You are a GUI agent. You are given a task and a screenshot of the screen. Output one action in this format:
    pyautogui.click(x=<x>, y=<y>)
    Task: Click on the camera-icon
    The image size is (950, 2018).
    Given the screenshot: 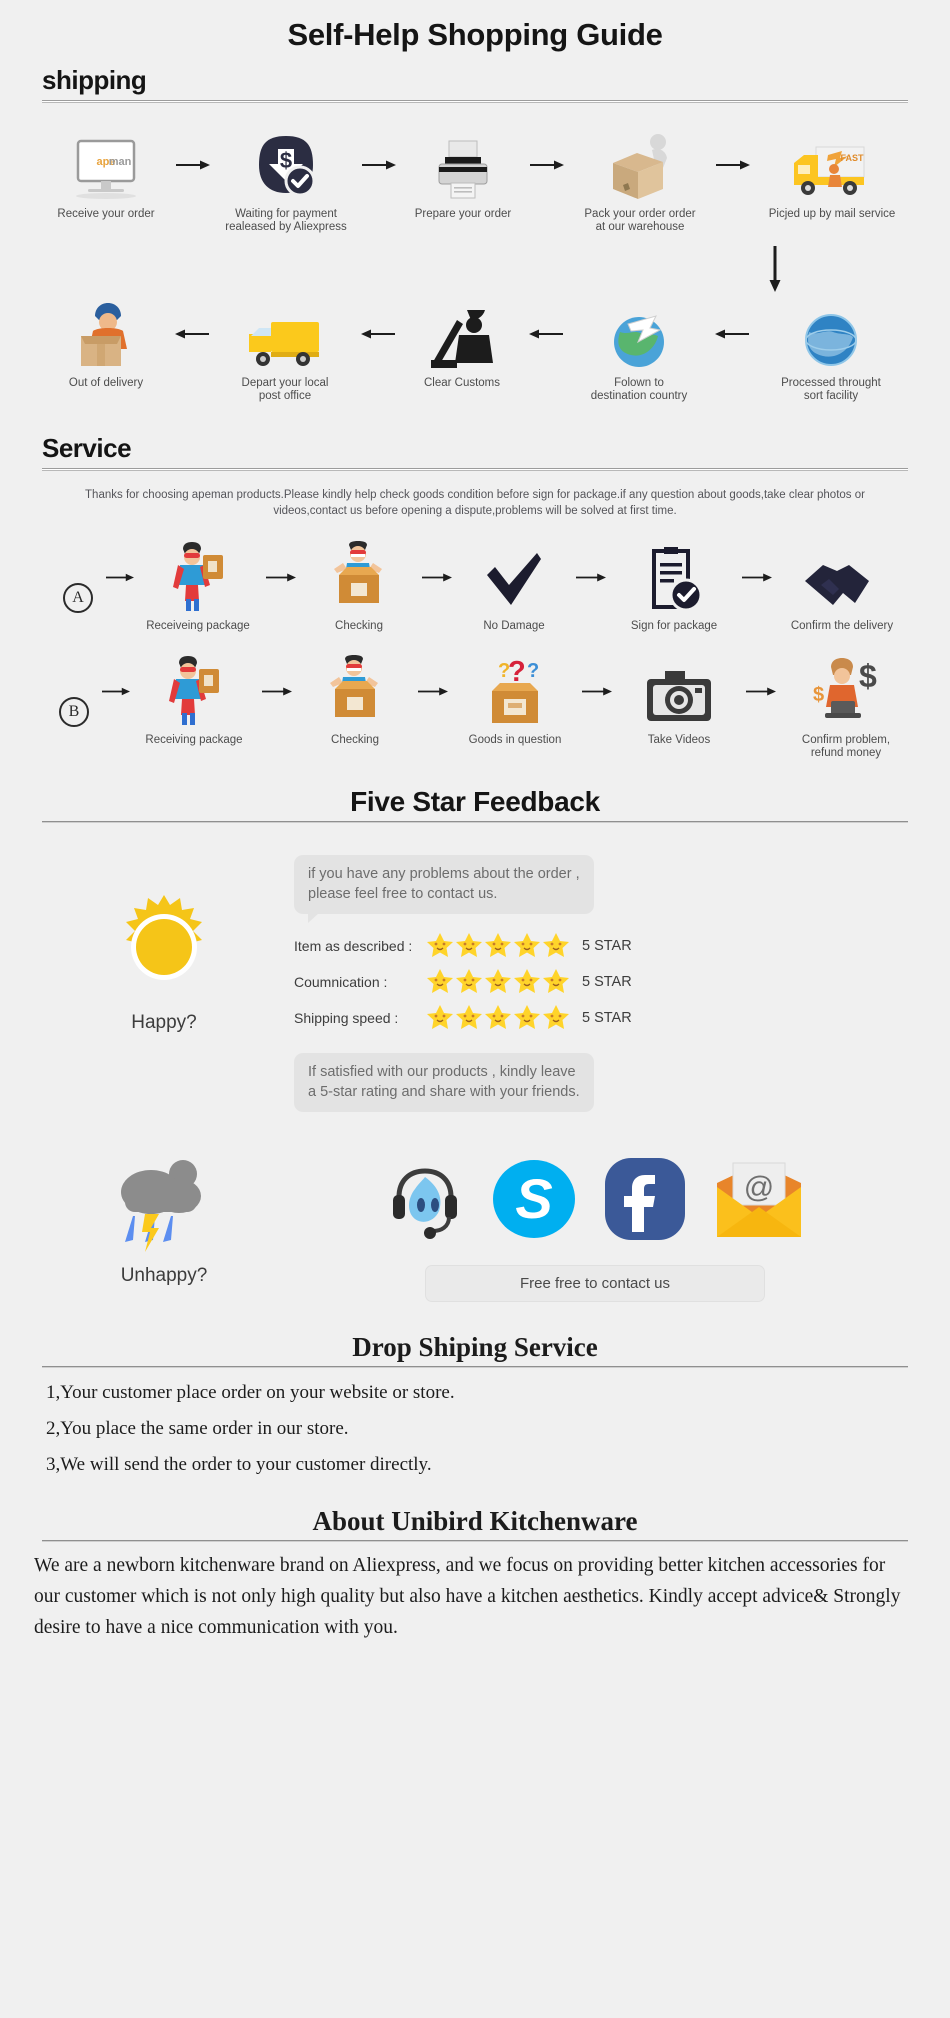 What is the action you would take?
    pyautogui.click(x=679, y=691)
    